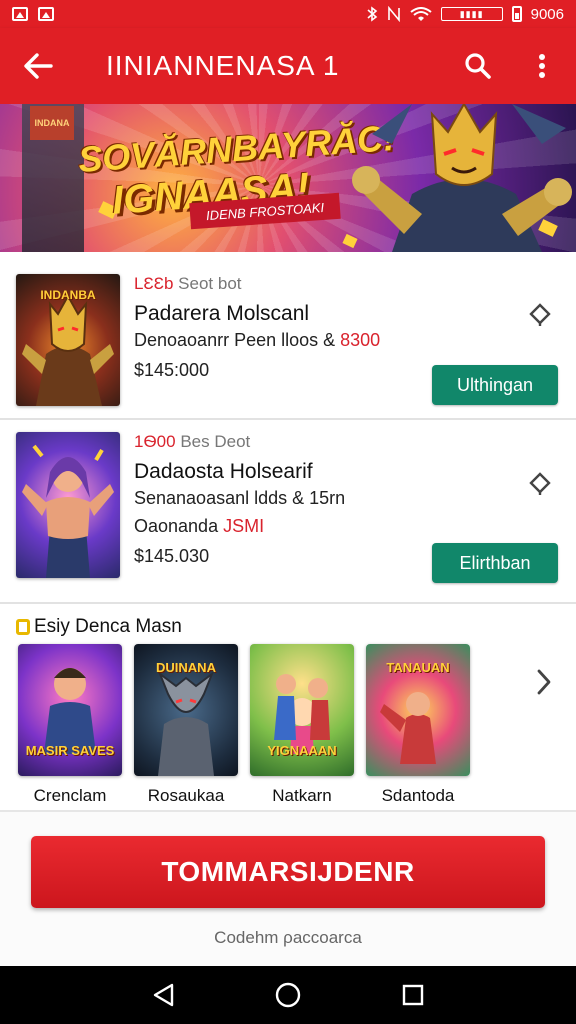  What do you see at coordinates (155, 441) in the screenshot?
I see `product-meta-badge: 1Ѳ00` at bounding box center [155, 441].